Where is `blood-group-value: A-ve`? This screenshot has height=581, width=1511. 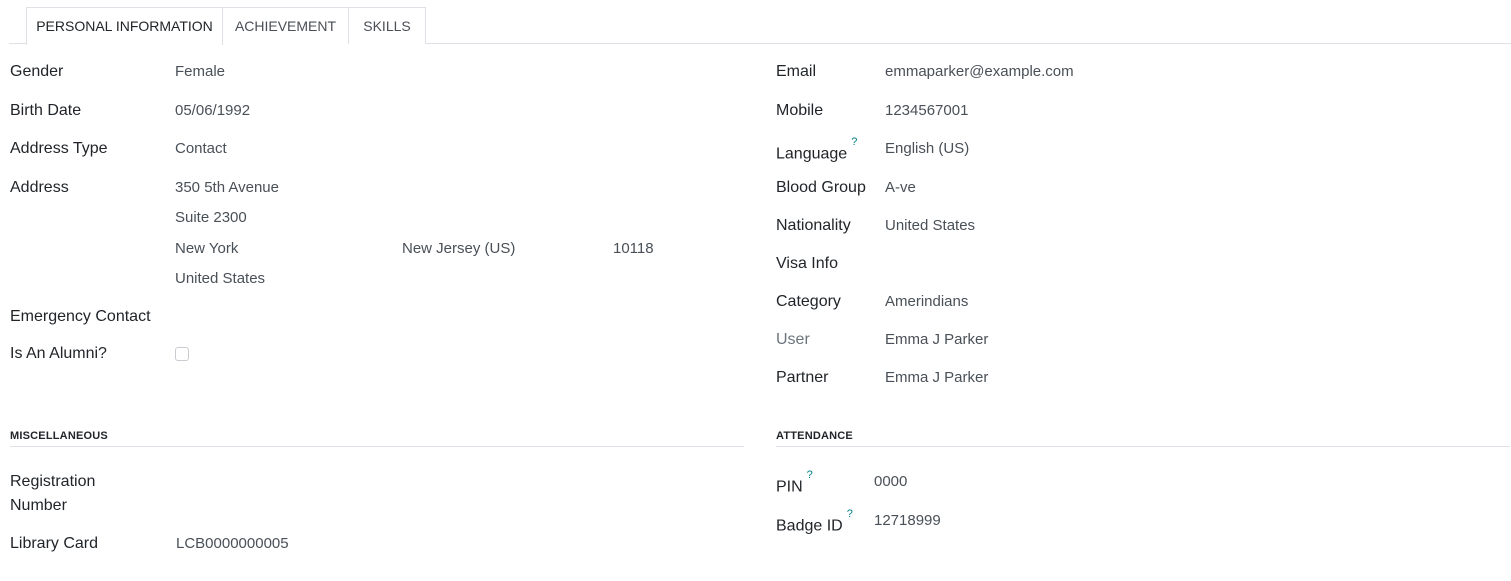
blood-group-value: A-ve is located at coordinates (900, 188).